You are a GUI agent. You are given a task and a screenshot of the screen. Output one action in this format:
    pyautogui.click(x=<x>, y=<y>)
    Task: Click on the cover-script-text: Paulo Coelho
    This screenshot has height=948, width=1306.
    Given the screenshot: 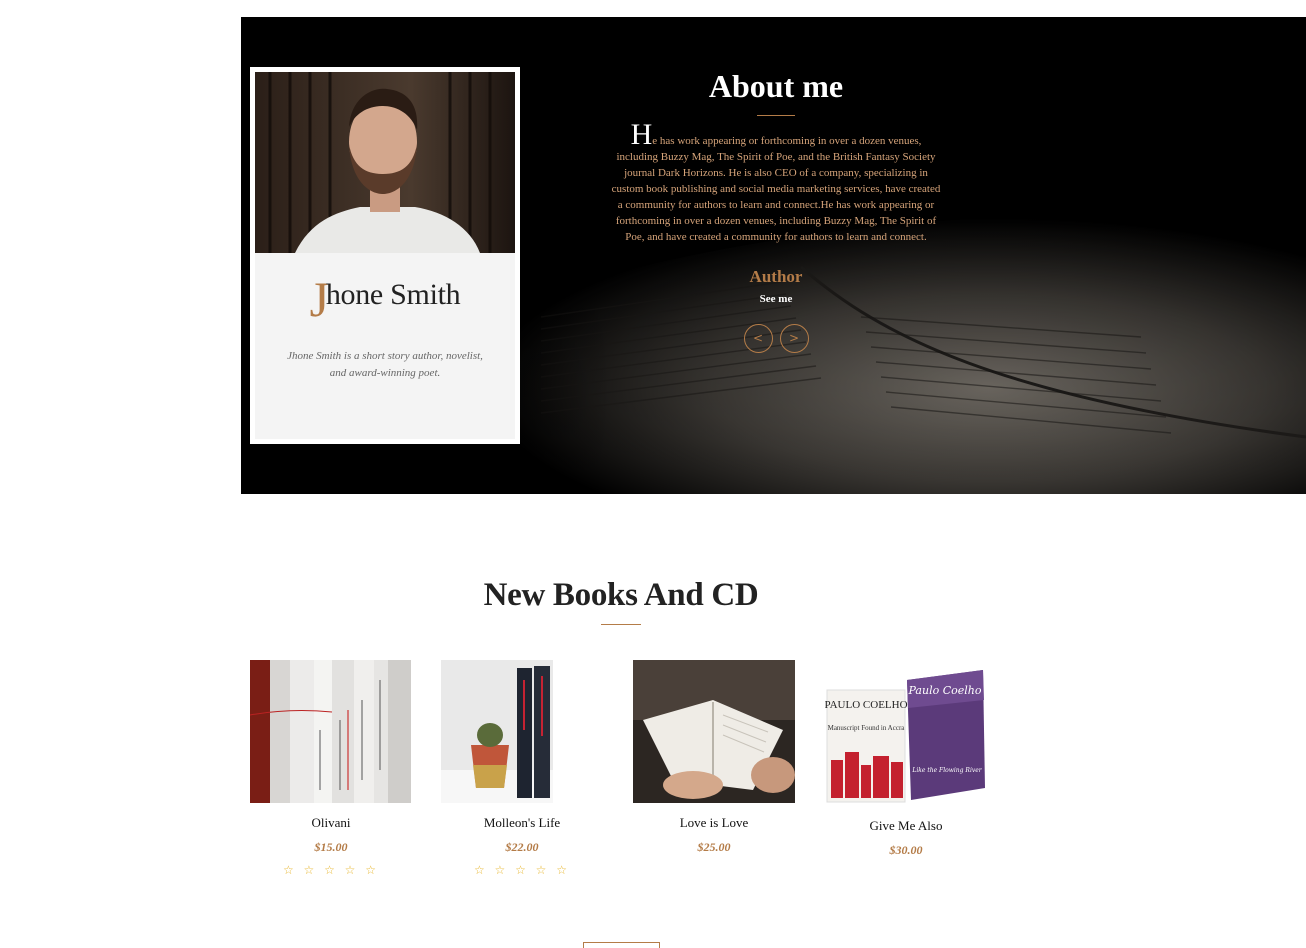 What is the action you would take?
    pyautogui.click(x=945, y=690)
    